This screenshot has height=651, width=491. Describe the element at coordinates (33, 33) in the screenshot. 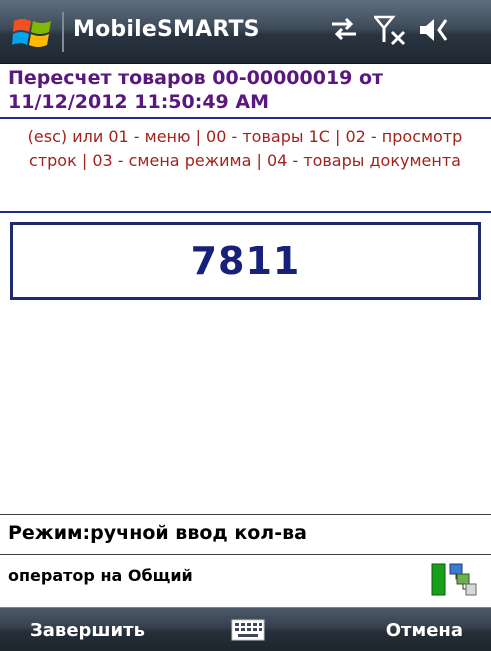

I see `windows-start-icon` at that location.